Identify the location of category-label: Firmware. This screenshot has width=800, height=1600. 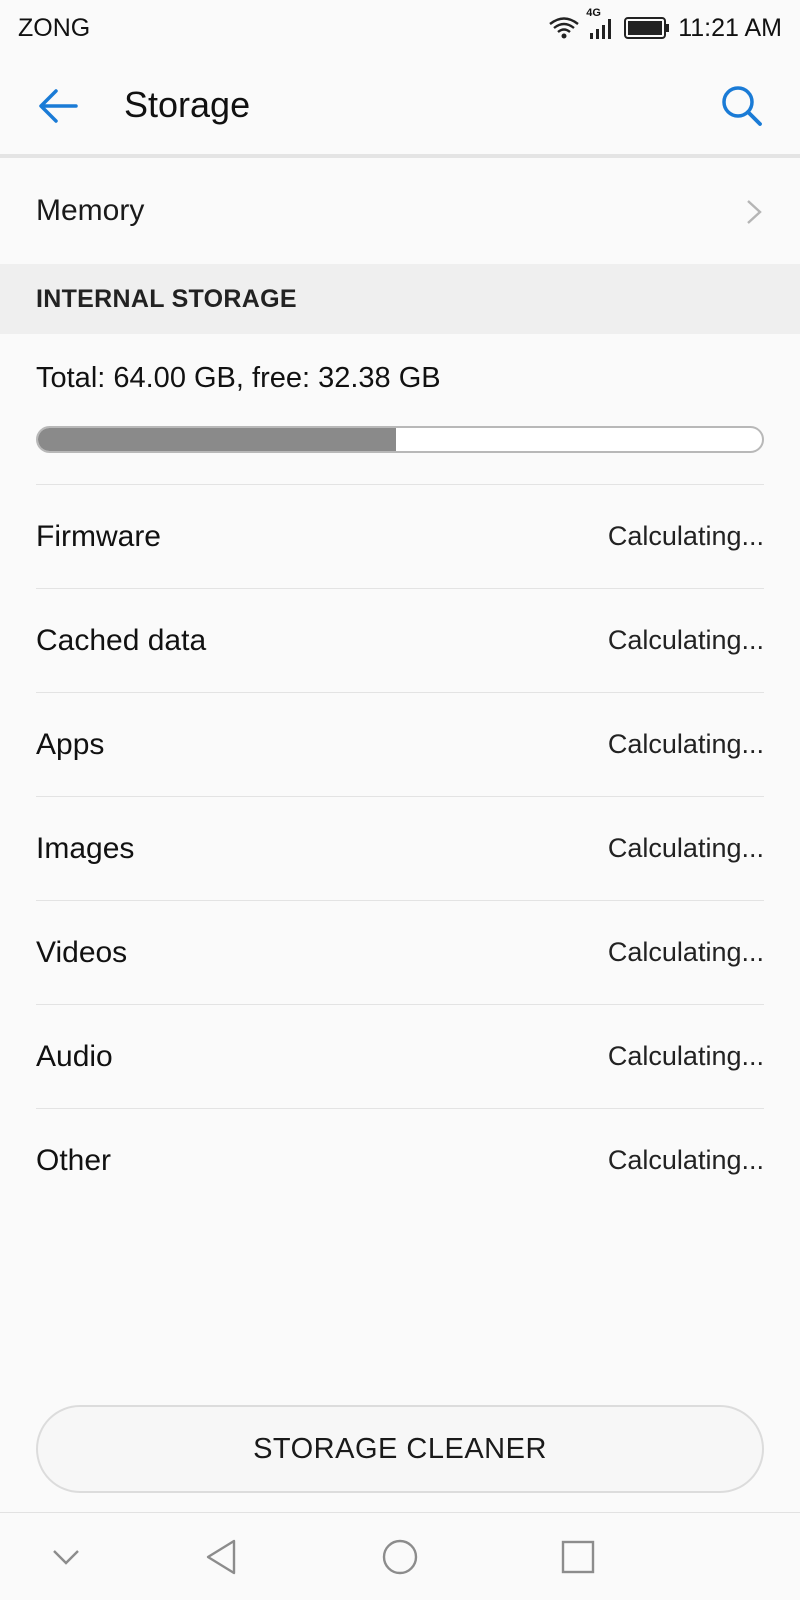
(98, 536).